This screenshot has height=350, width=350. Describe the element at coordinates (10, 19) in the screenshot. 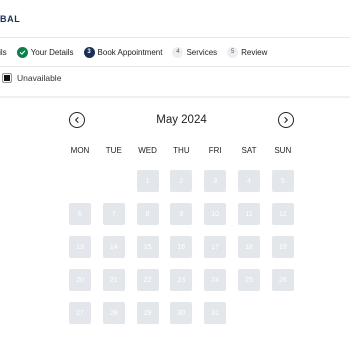

I see `brand-logo-text: BAL` at that location.